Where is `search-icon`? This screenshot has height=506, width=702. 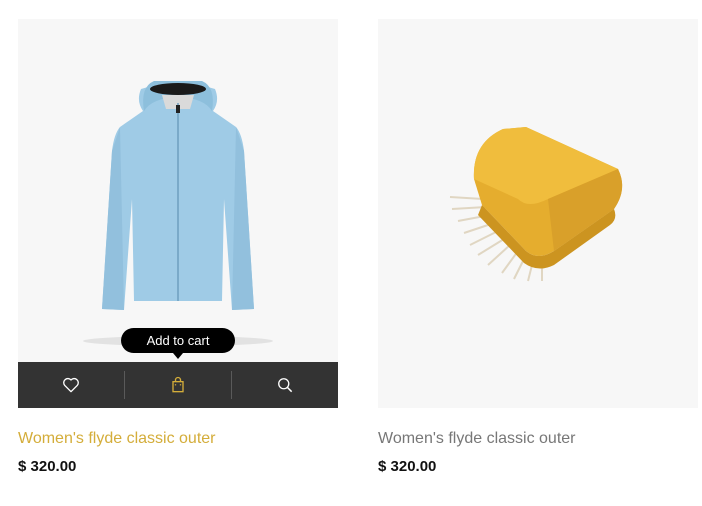
search-icon is located at coordinates (285, 385).